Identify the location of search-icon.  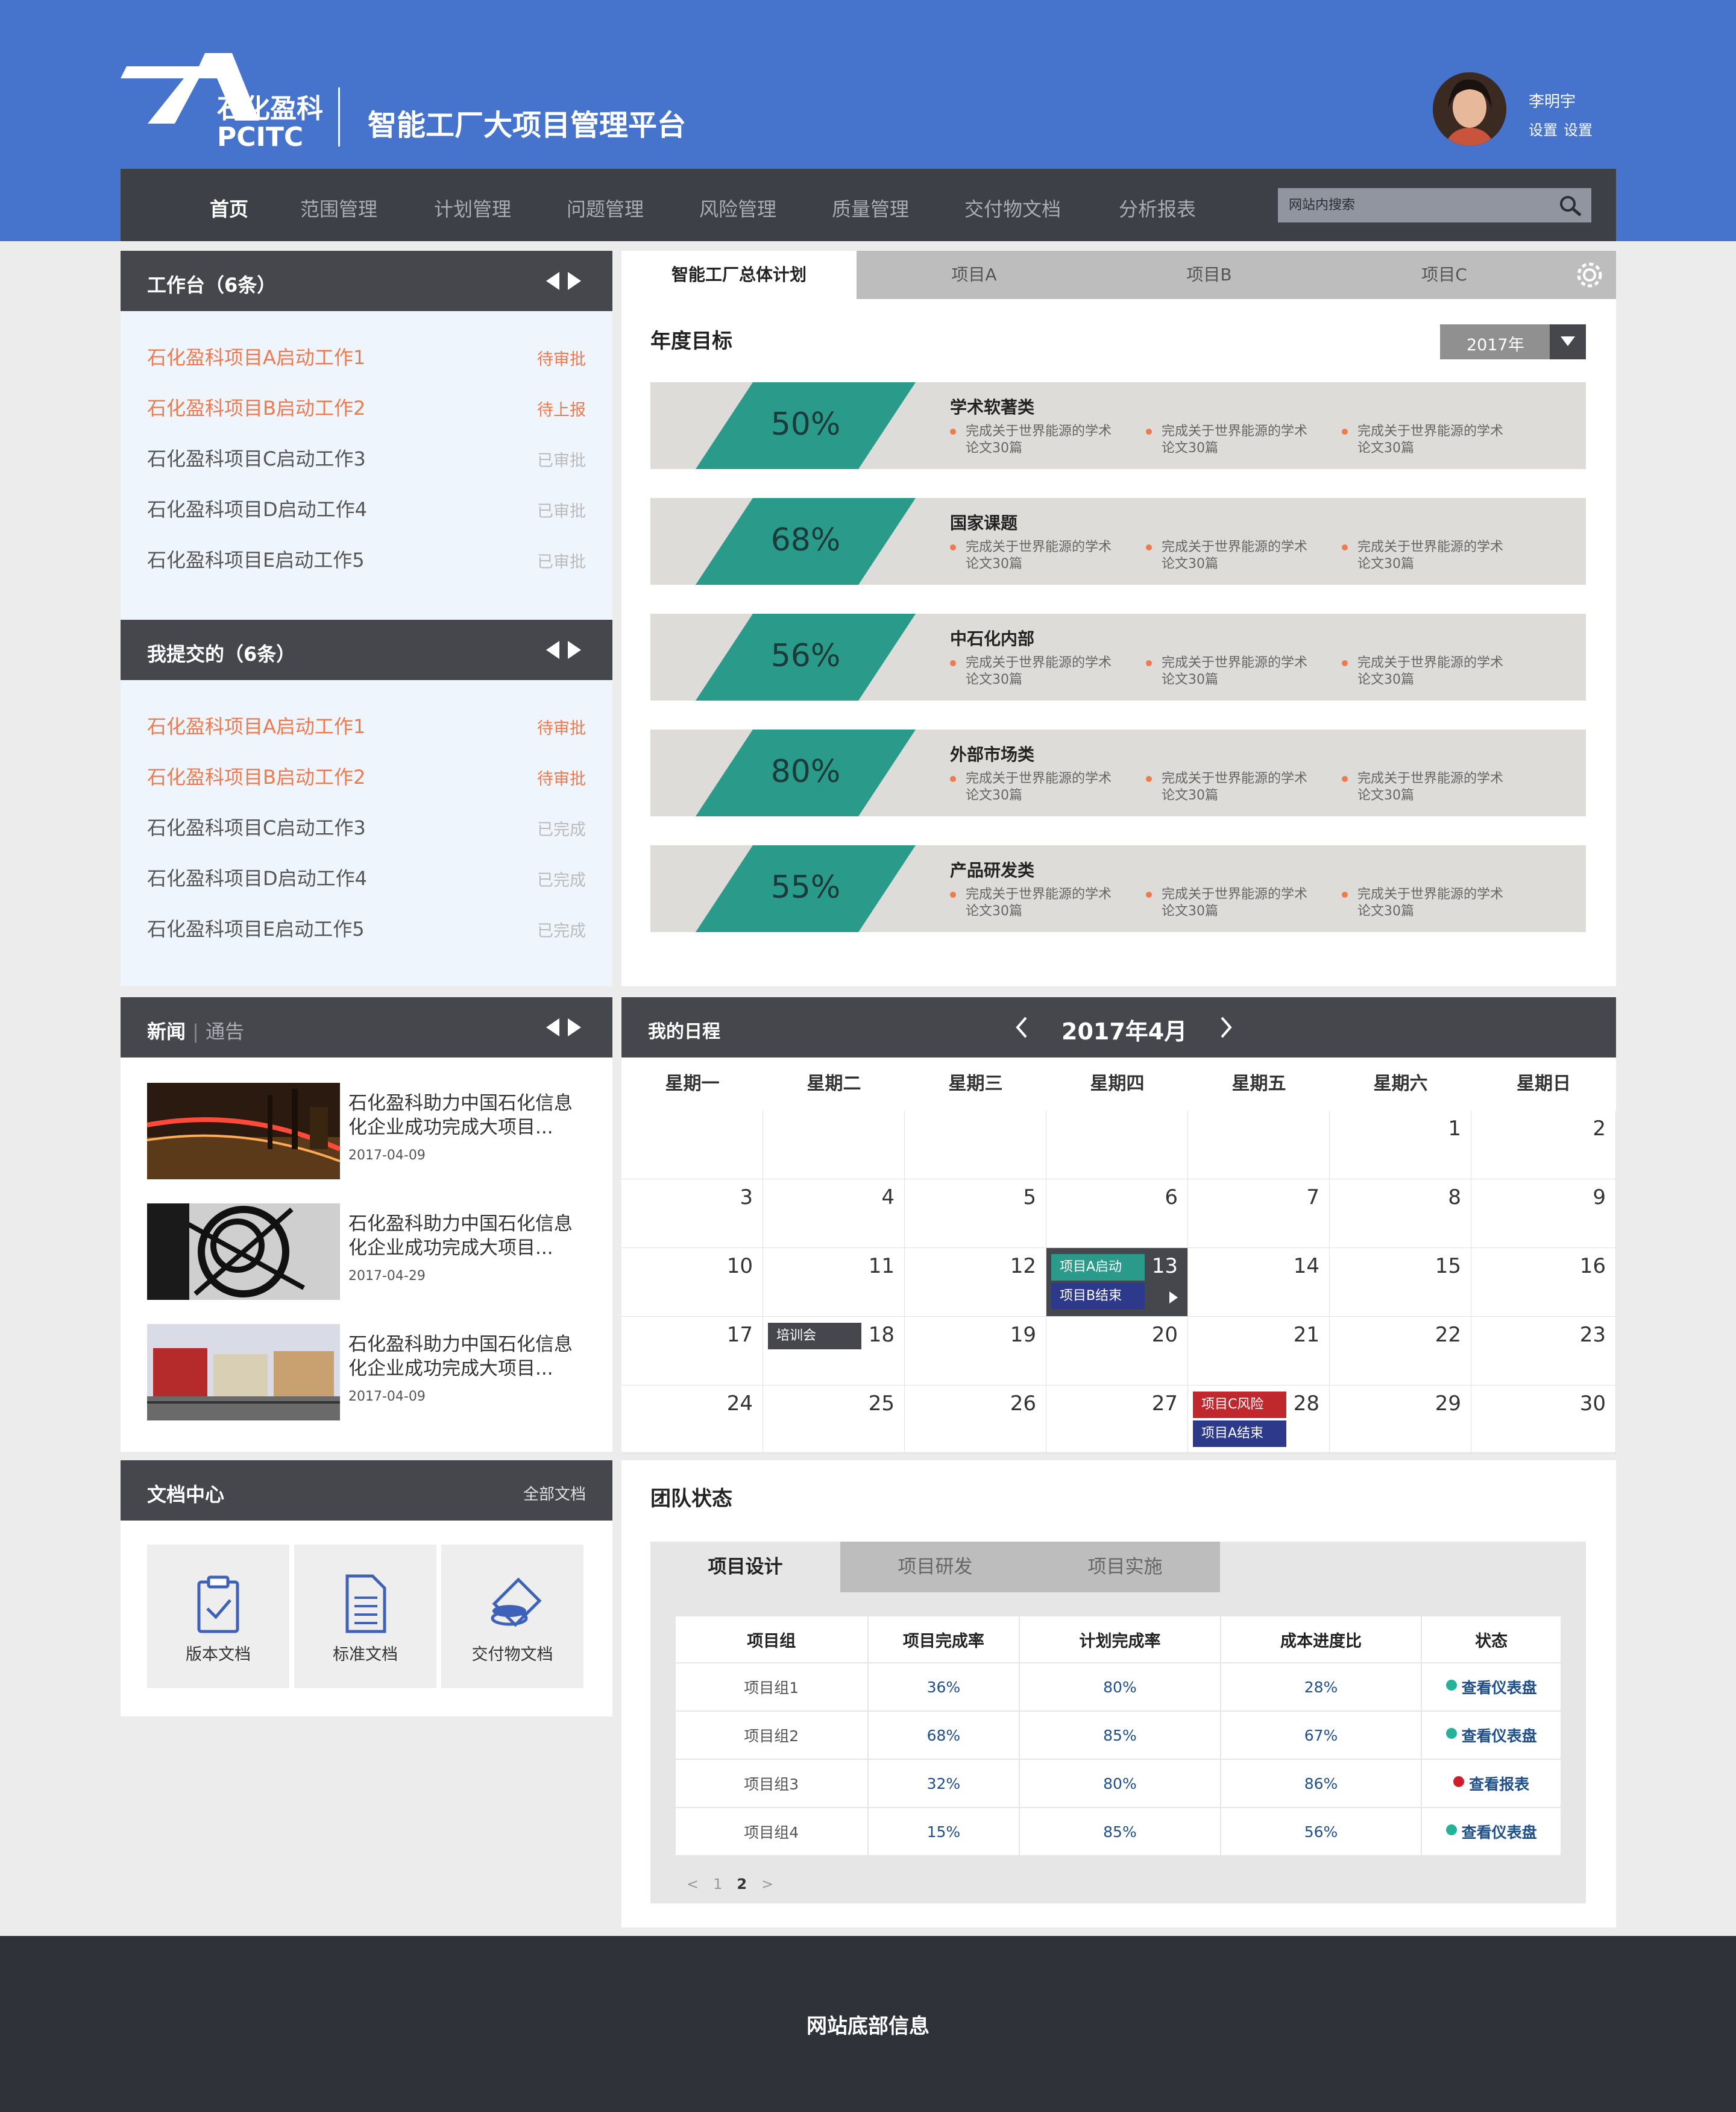
(1571, 206).